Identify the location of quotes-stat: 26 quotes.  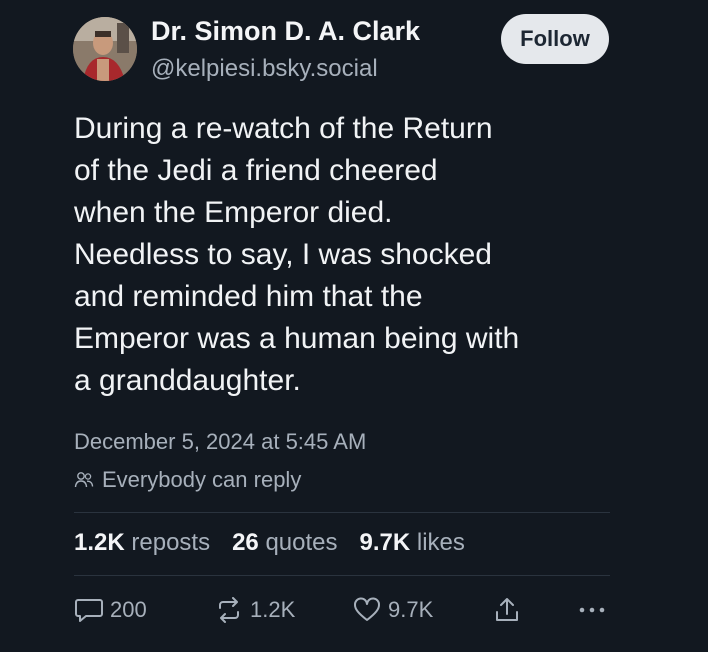
(284, 543).